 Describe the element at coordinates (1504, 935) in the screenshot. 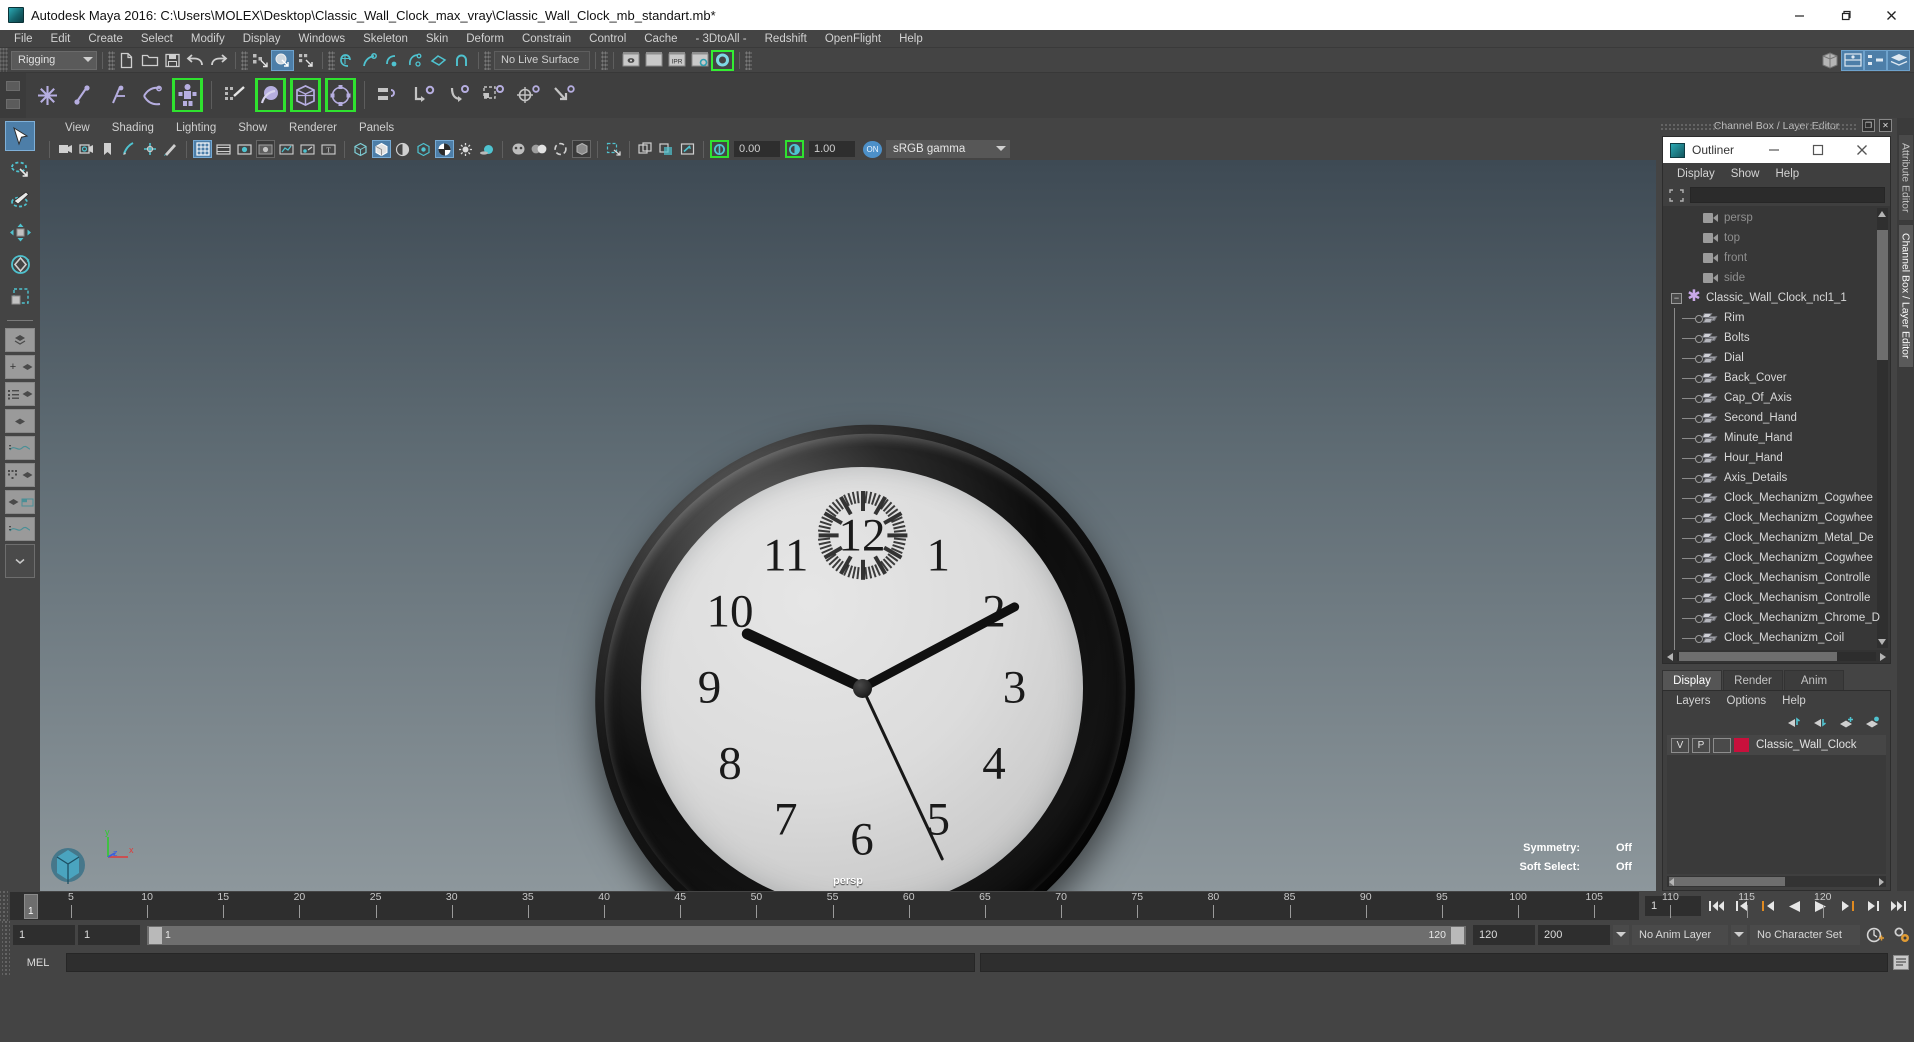

I see `range-end-field: 120` at that location.